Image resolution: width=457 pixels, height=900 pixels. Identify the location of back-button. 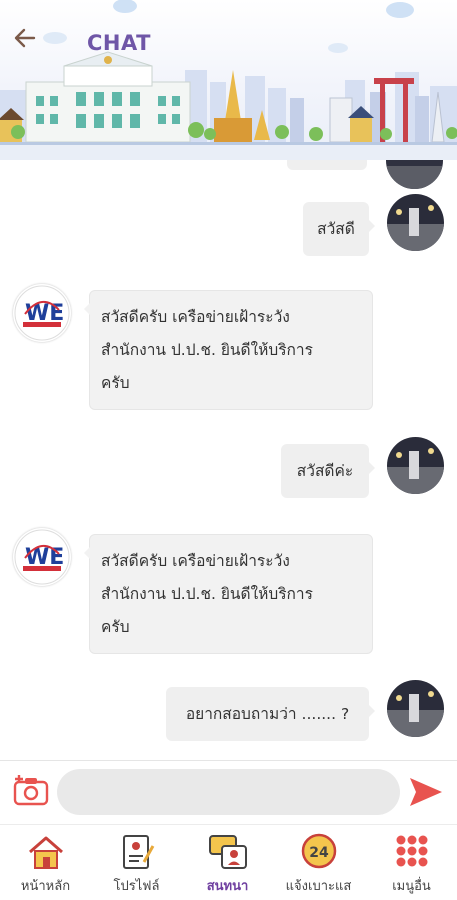
(32, 44).